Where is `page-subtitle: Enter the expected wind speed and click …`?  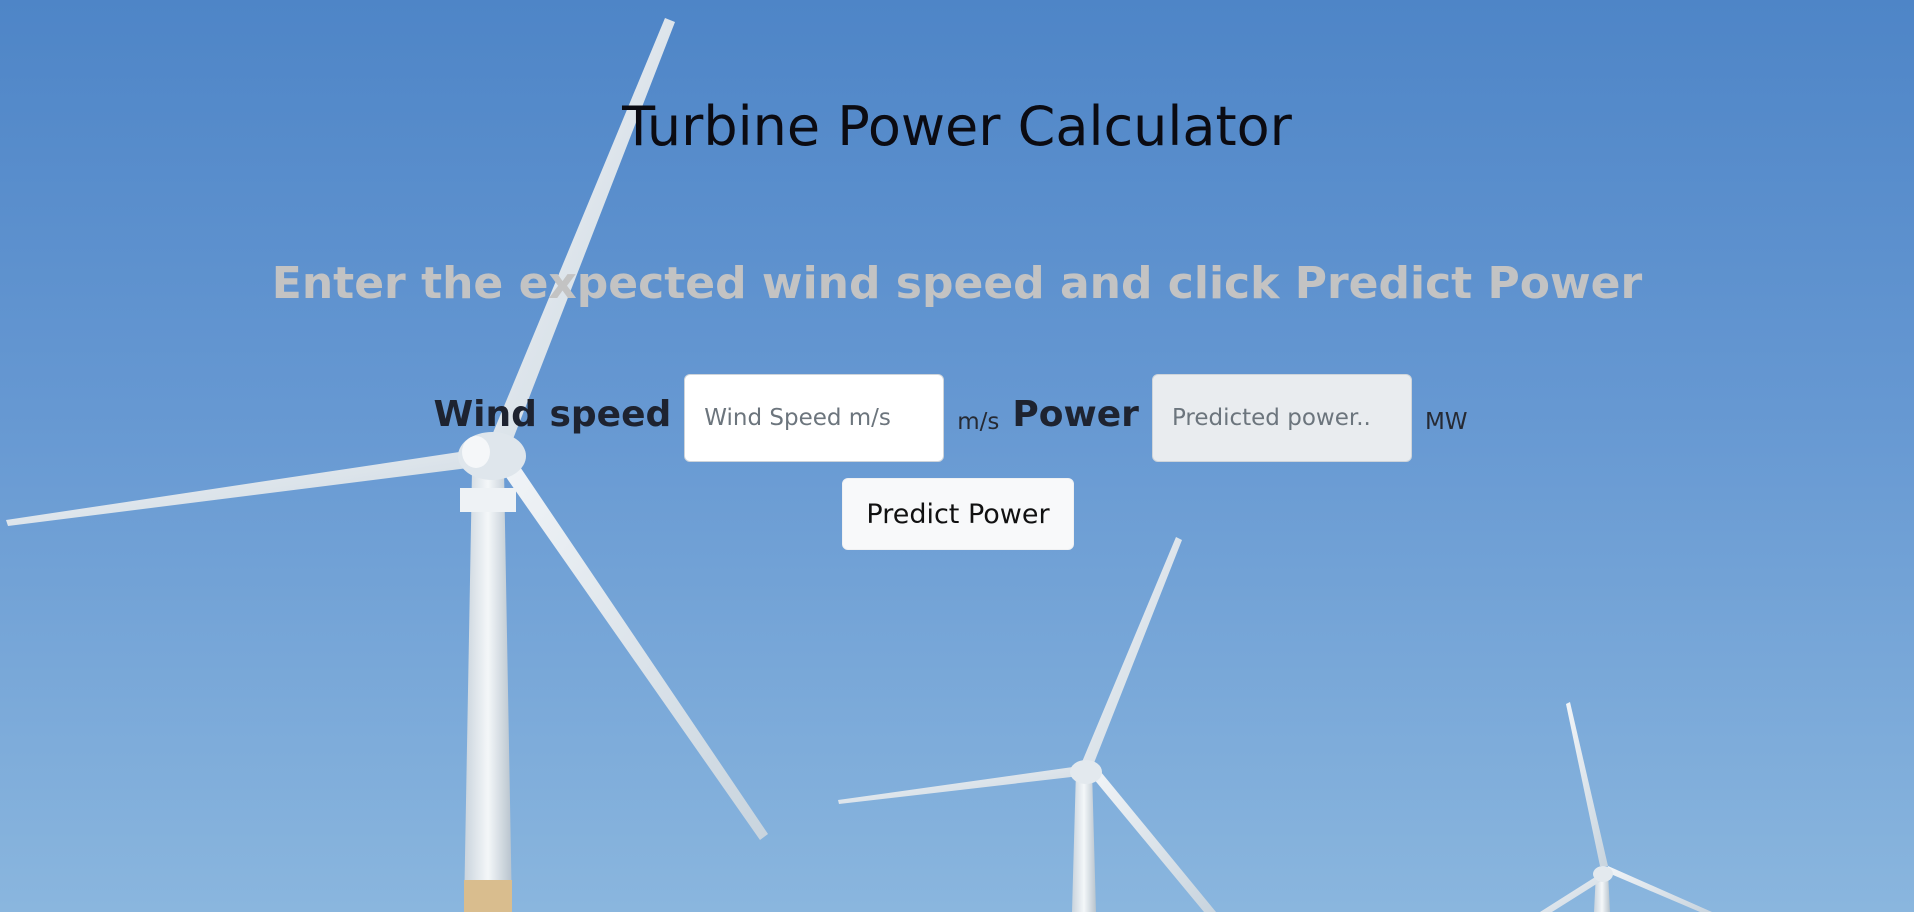
page-subtitle: Enter the expected wind speed and click … is located at coordinates (957, 283).